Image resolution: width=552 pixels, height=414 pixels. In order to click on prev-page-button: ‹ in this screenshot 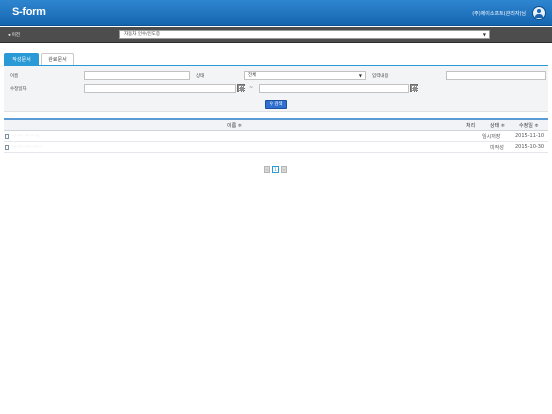, I will do `click(267, 169)`.